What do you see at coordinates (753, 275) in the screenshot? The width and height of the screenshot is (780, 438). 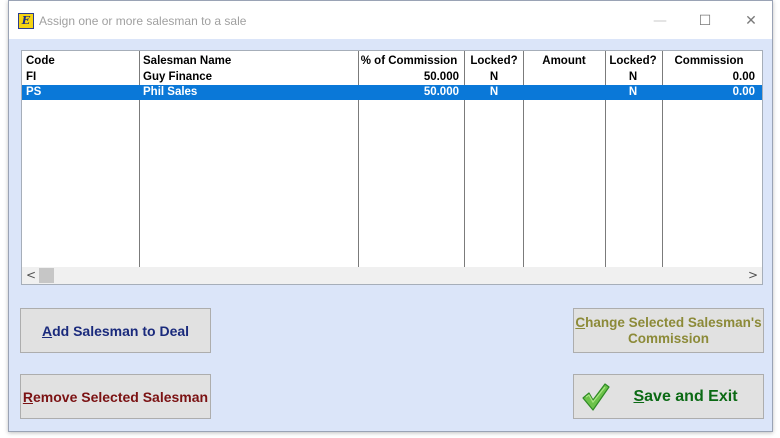 I see `scroll-right-icon: >` at bounding box center [753, 275].